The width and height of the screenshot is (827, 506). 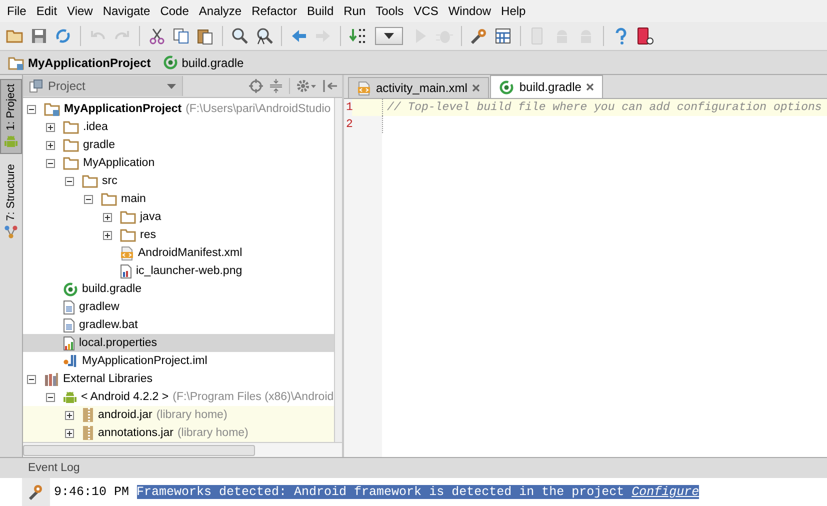 I want to click on tree-item: MyApplicationProject (F:\Users\pari\AndroidStudio, so click(x=178, y=109).